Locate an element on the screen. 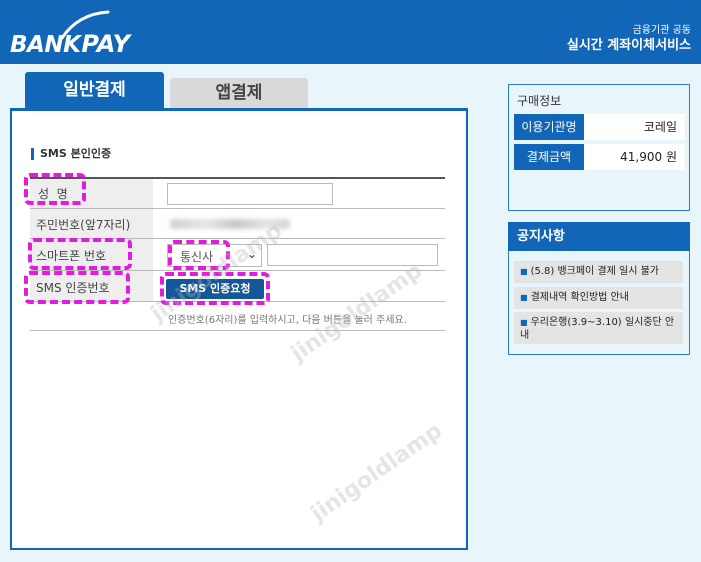  resident-number-label: 주민번호(앞7자리) is located at coordinates (83, 225).